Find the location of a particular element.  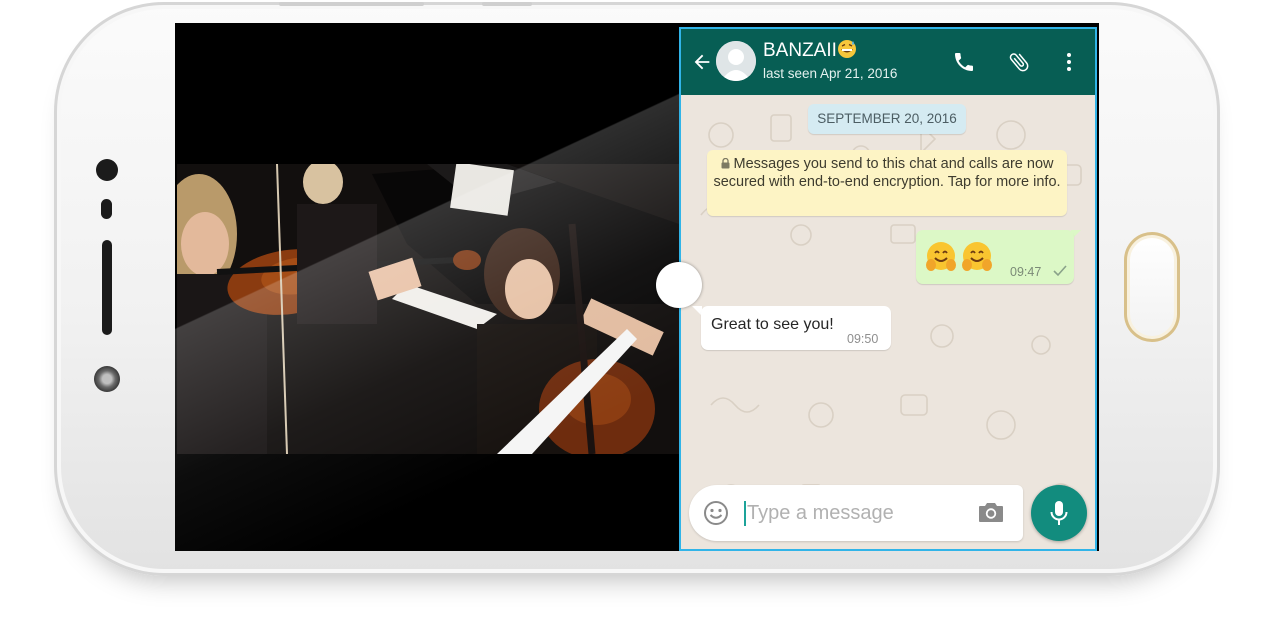

proximity-sensor is located at coordinates (106, 209).